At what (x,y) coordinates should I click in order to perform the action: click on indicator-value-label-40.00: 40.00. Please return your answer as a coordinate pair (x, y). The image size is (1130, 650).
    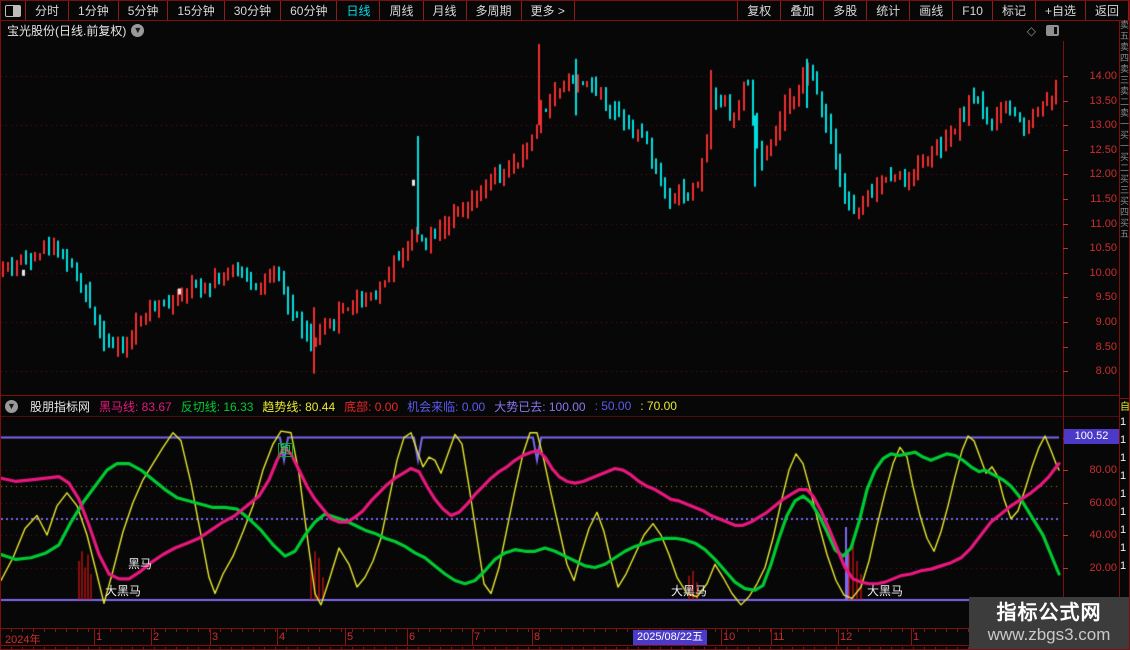
    Looking at the image, I should click on (1103, 535).